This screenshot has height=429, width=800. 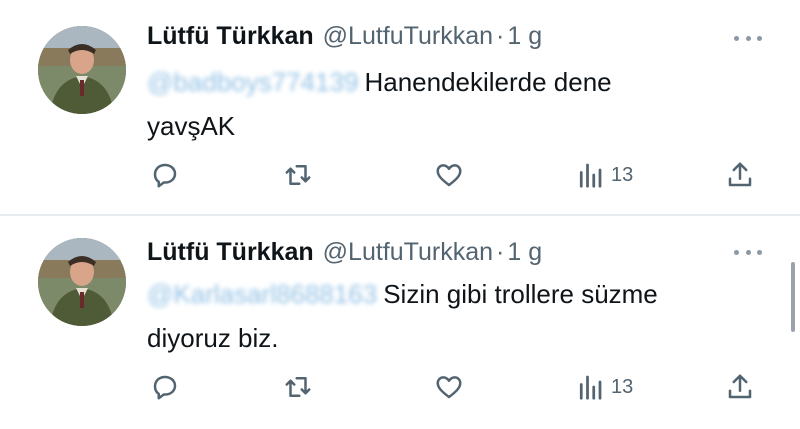 I want to click on tweet-text-line2: yavşAK, so click(x=191, y=126).